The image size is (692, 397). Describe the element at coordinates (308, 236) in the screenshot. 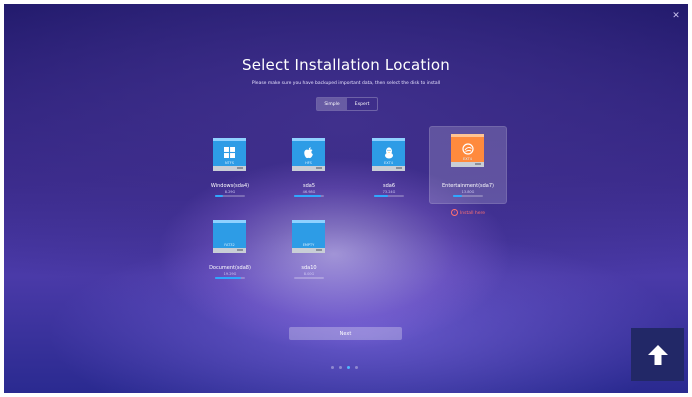

I see `drive-illustration: EMPTY` at that location.